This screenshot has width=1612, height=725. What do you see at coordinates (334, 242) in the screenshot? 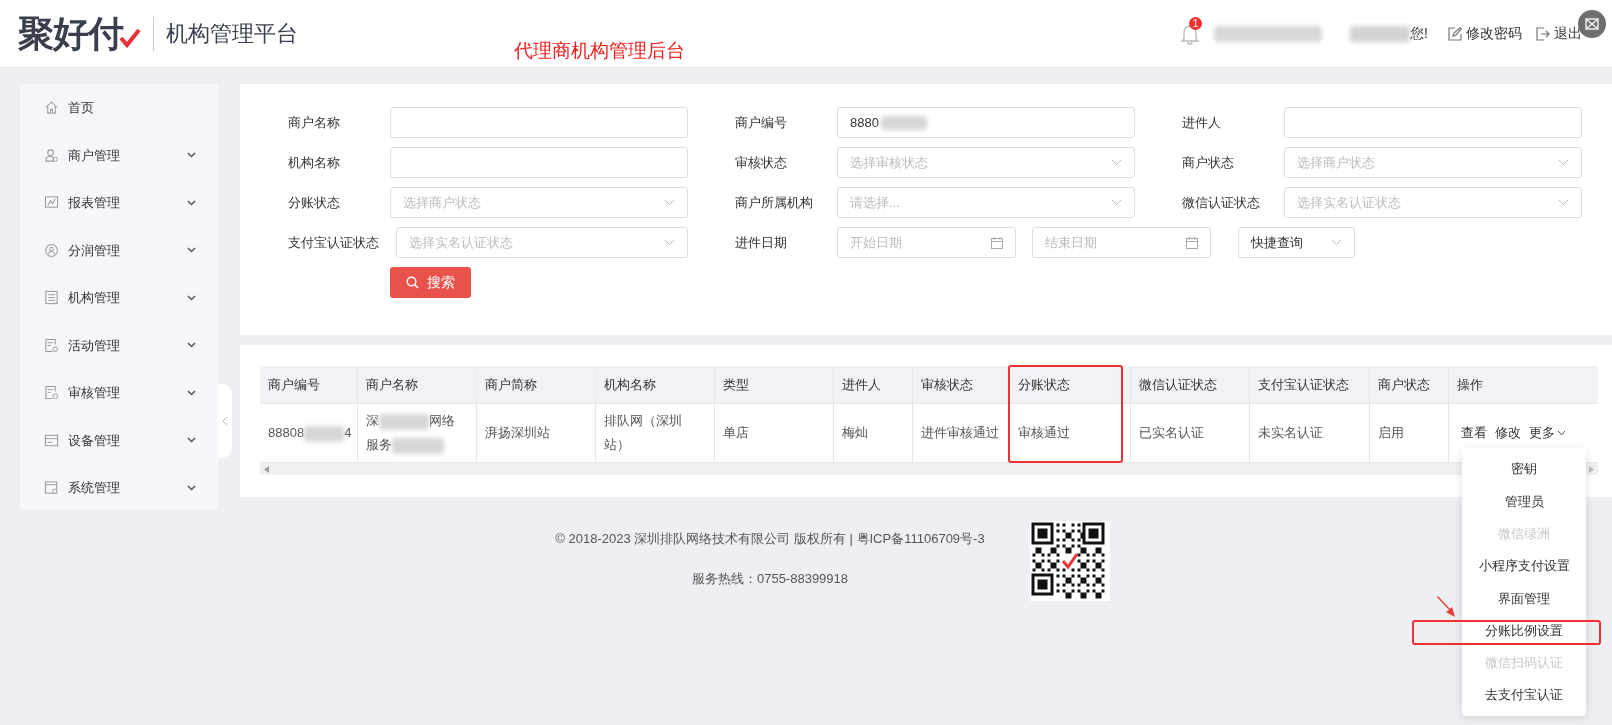
I see `field-label: 支付宝认证状态` at bounding box center [334, 242].